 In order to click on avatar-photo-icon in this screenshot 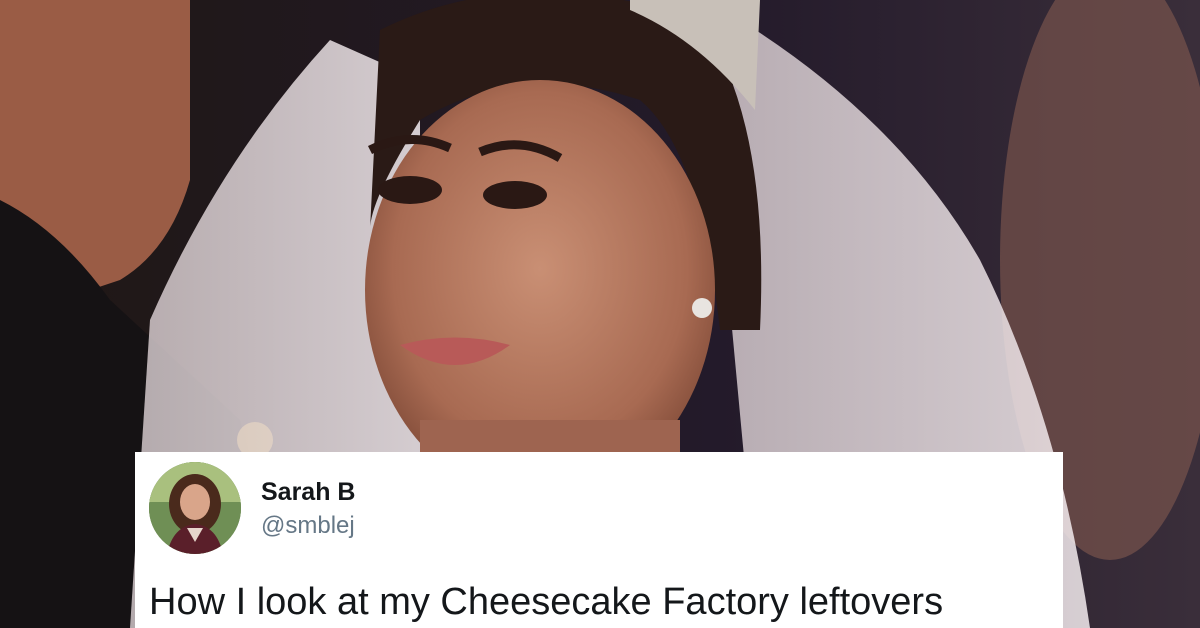, I will do `click(195, 508)`.